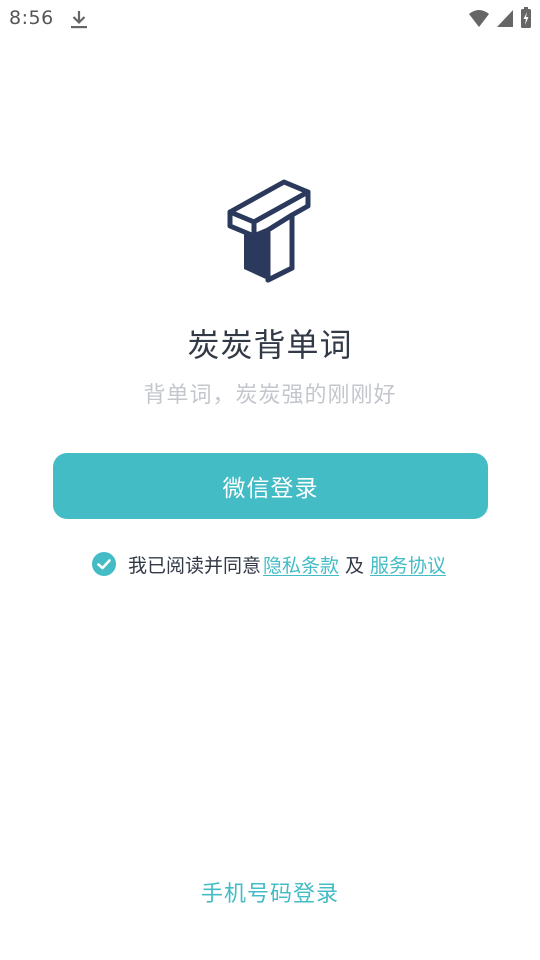 The image size is (540, 960). What do you see at coordinates (194, 565) in the screenshot?
I see `agreement-text: 我已阅读并同意` at bounding box center [194, 565].